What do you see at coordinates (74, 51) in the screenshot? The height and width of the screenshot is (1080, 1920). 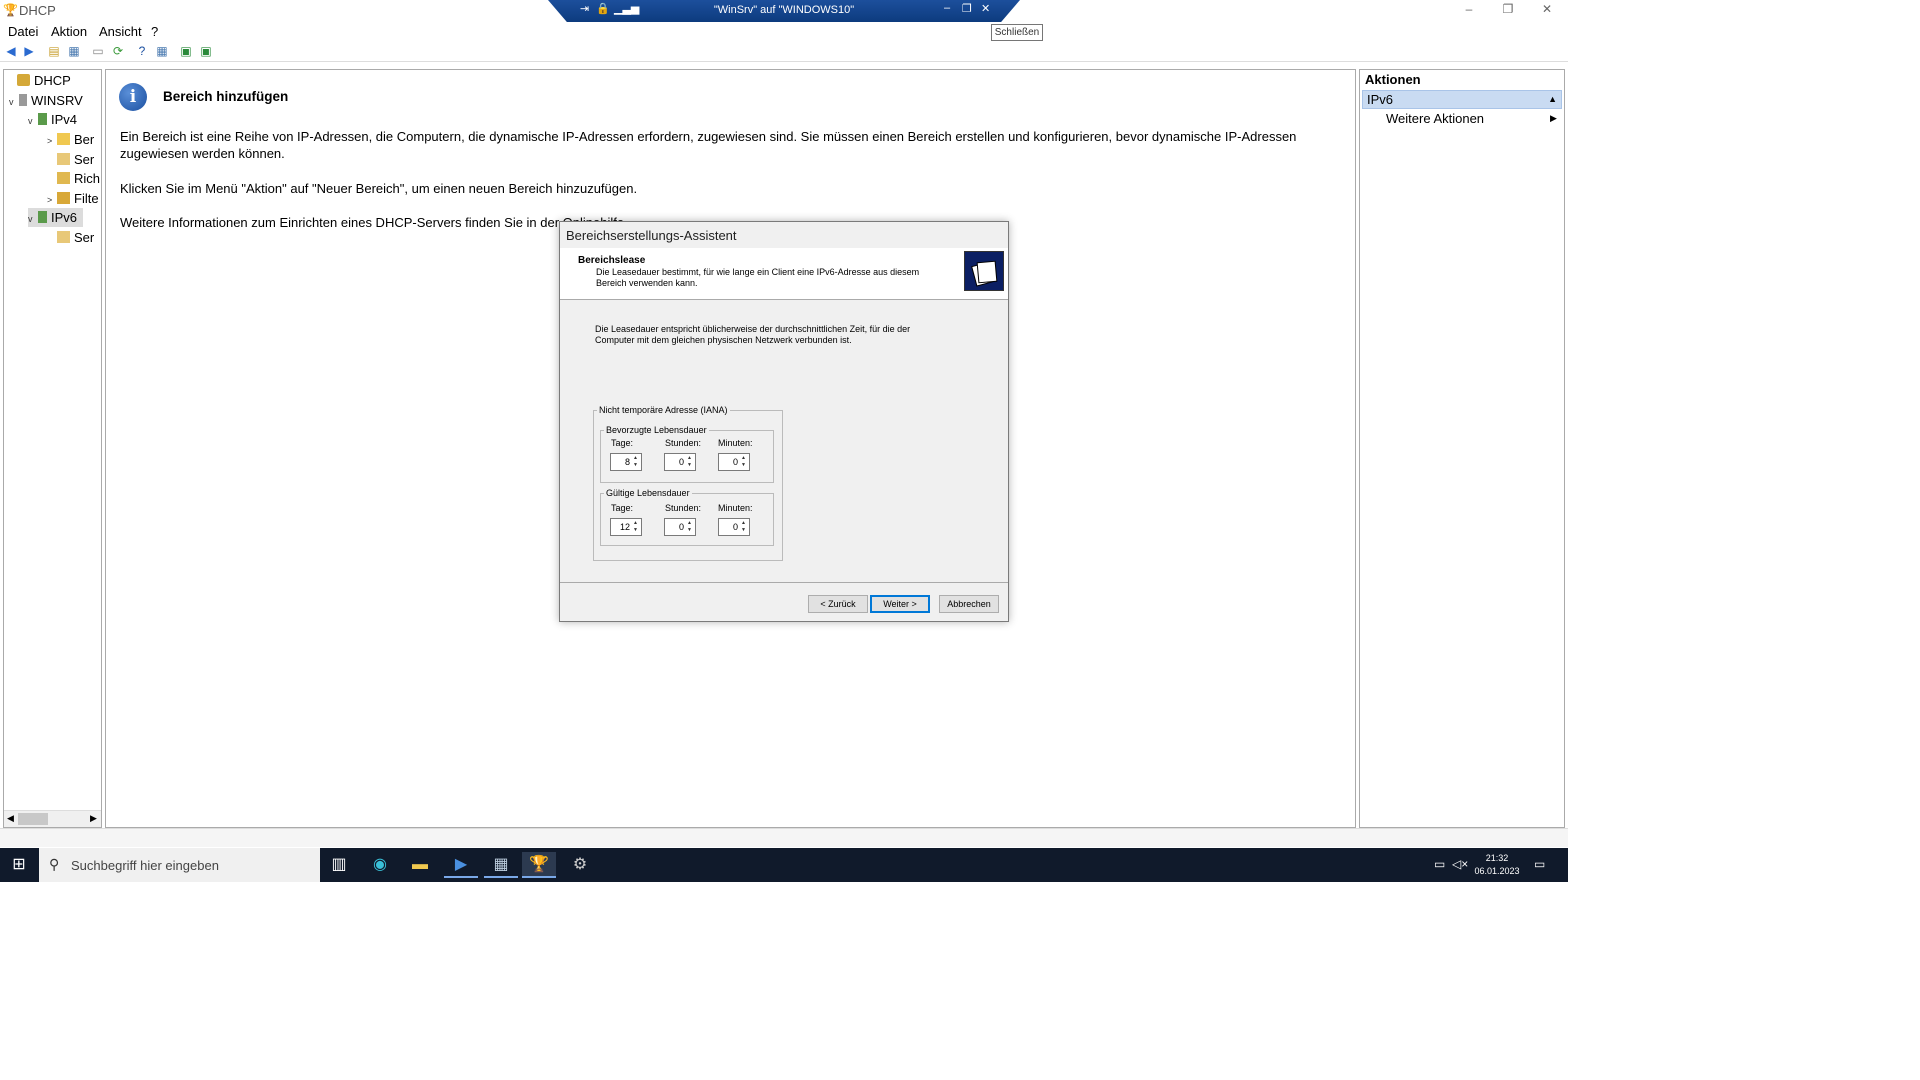 I see `show-hide-tree-icon: ▦` at bounding box center [74, 51].